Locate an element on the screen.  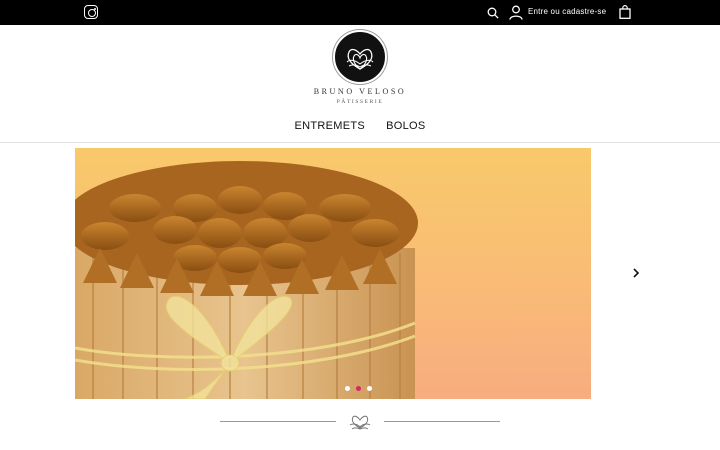
brand-logo is located at coordinates (360, 57).